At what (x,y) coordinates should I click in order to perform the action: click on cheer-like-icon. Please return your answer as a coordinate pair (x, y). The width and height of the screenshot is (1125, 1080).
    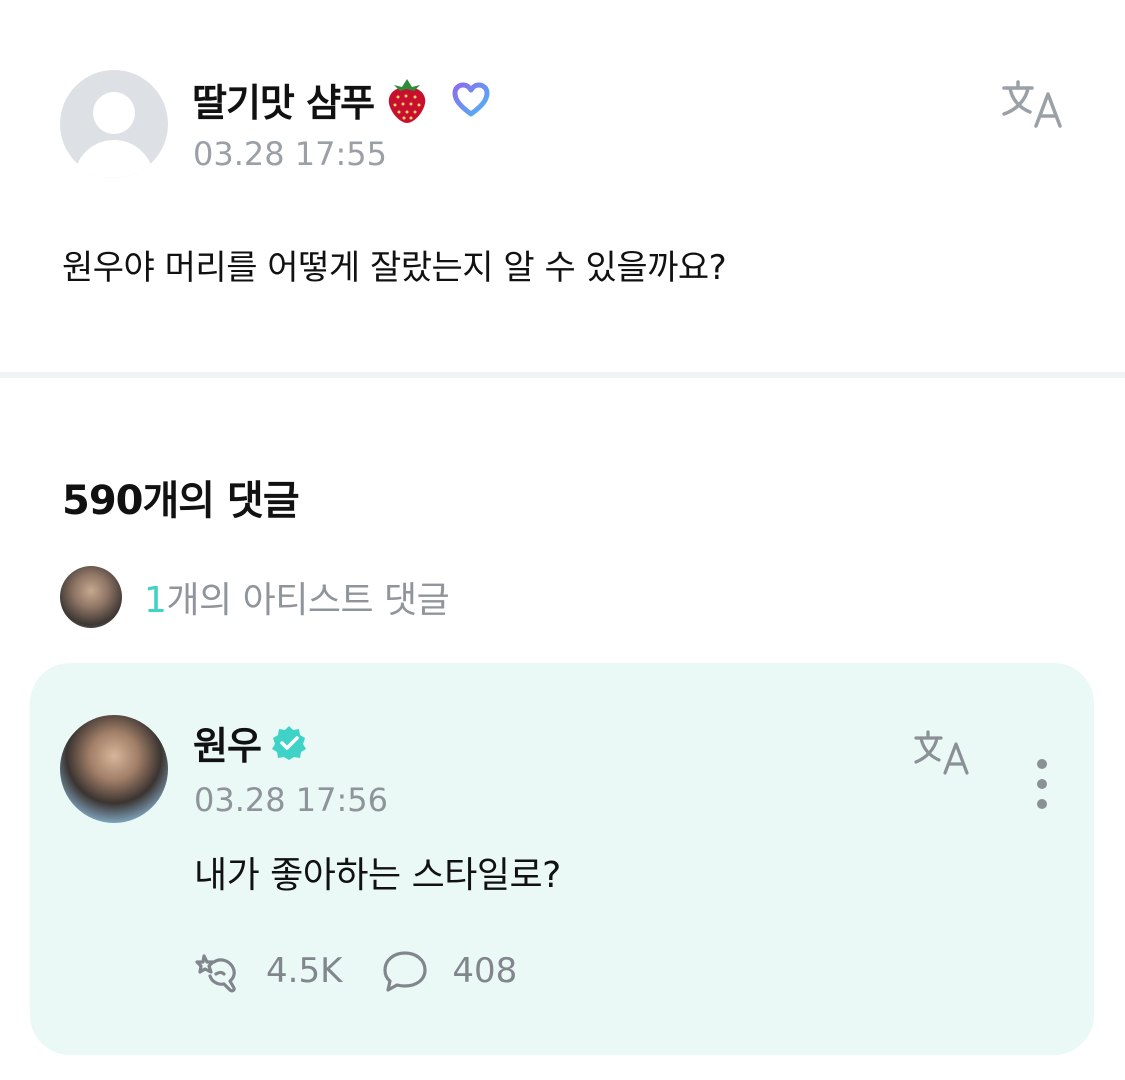
    Looking at the image, I should click on (219, 971).